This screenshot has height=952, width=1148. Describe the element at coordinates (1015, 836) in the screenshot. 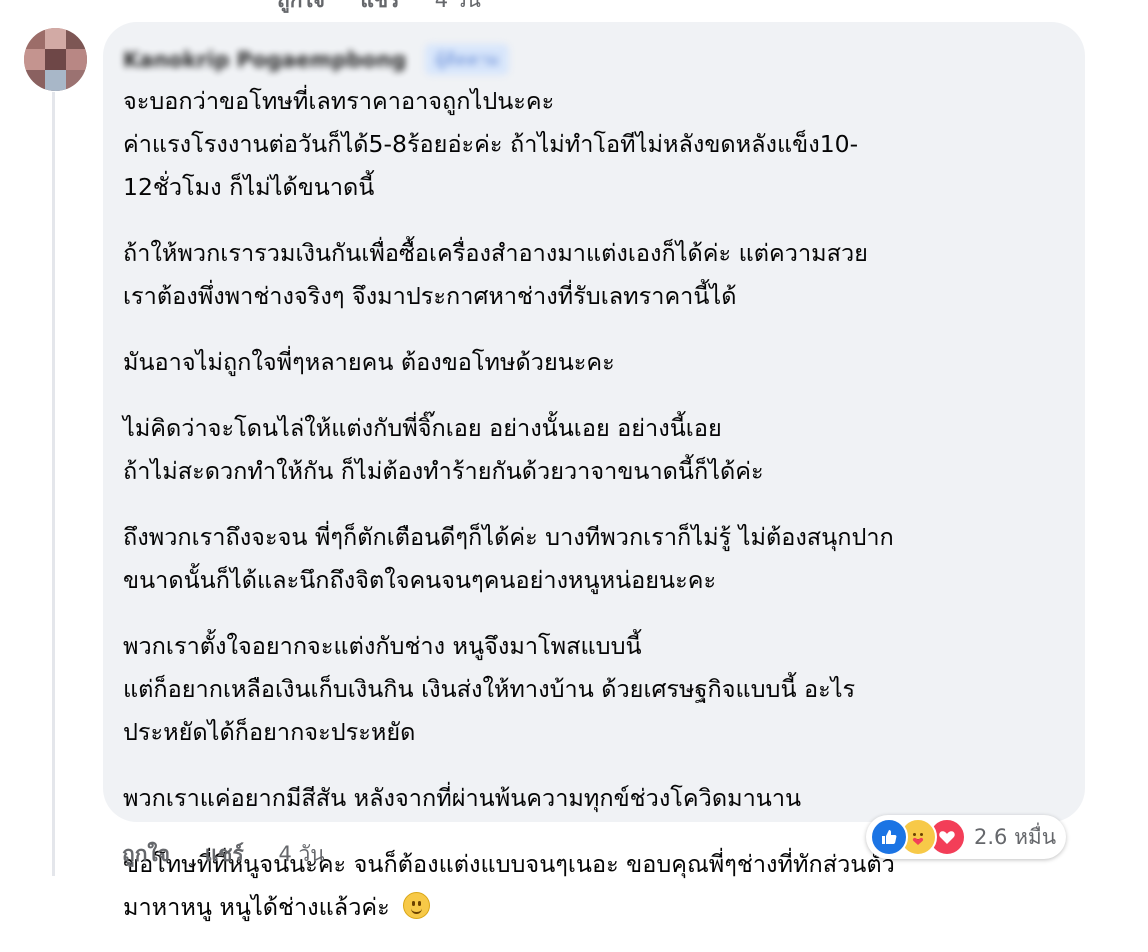

I see `reaction-count: 2.6 หมื่น` at that location.